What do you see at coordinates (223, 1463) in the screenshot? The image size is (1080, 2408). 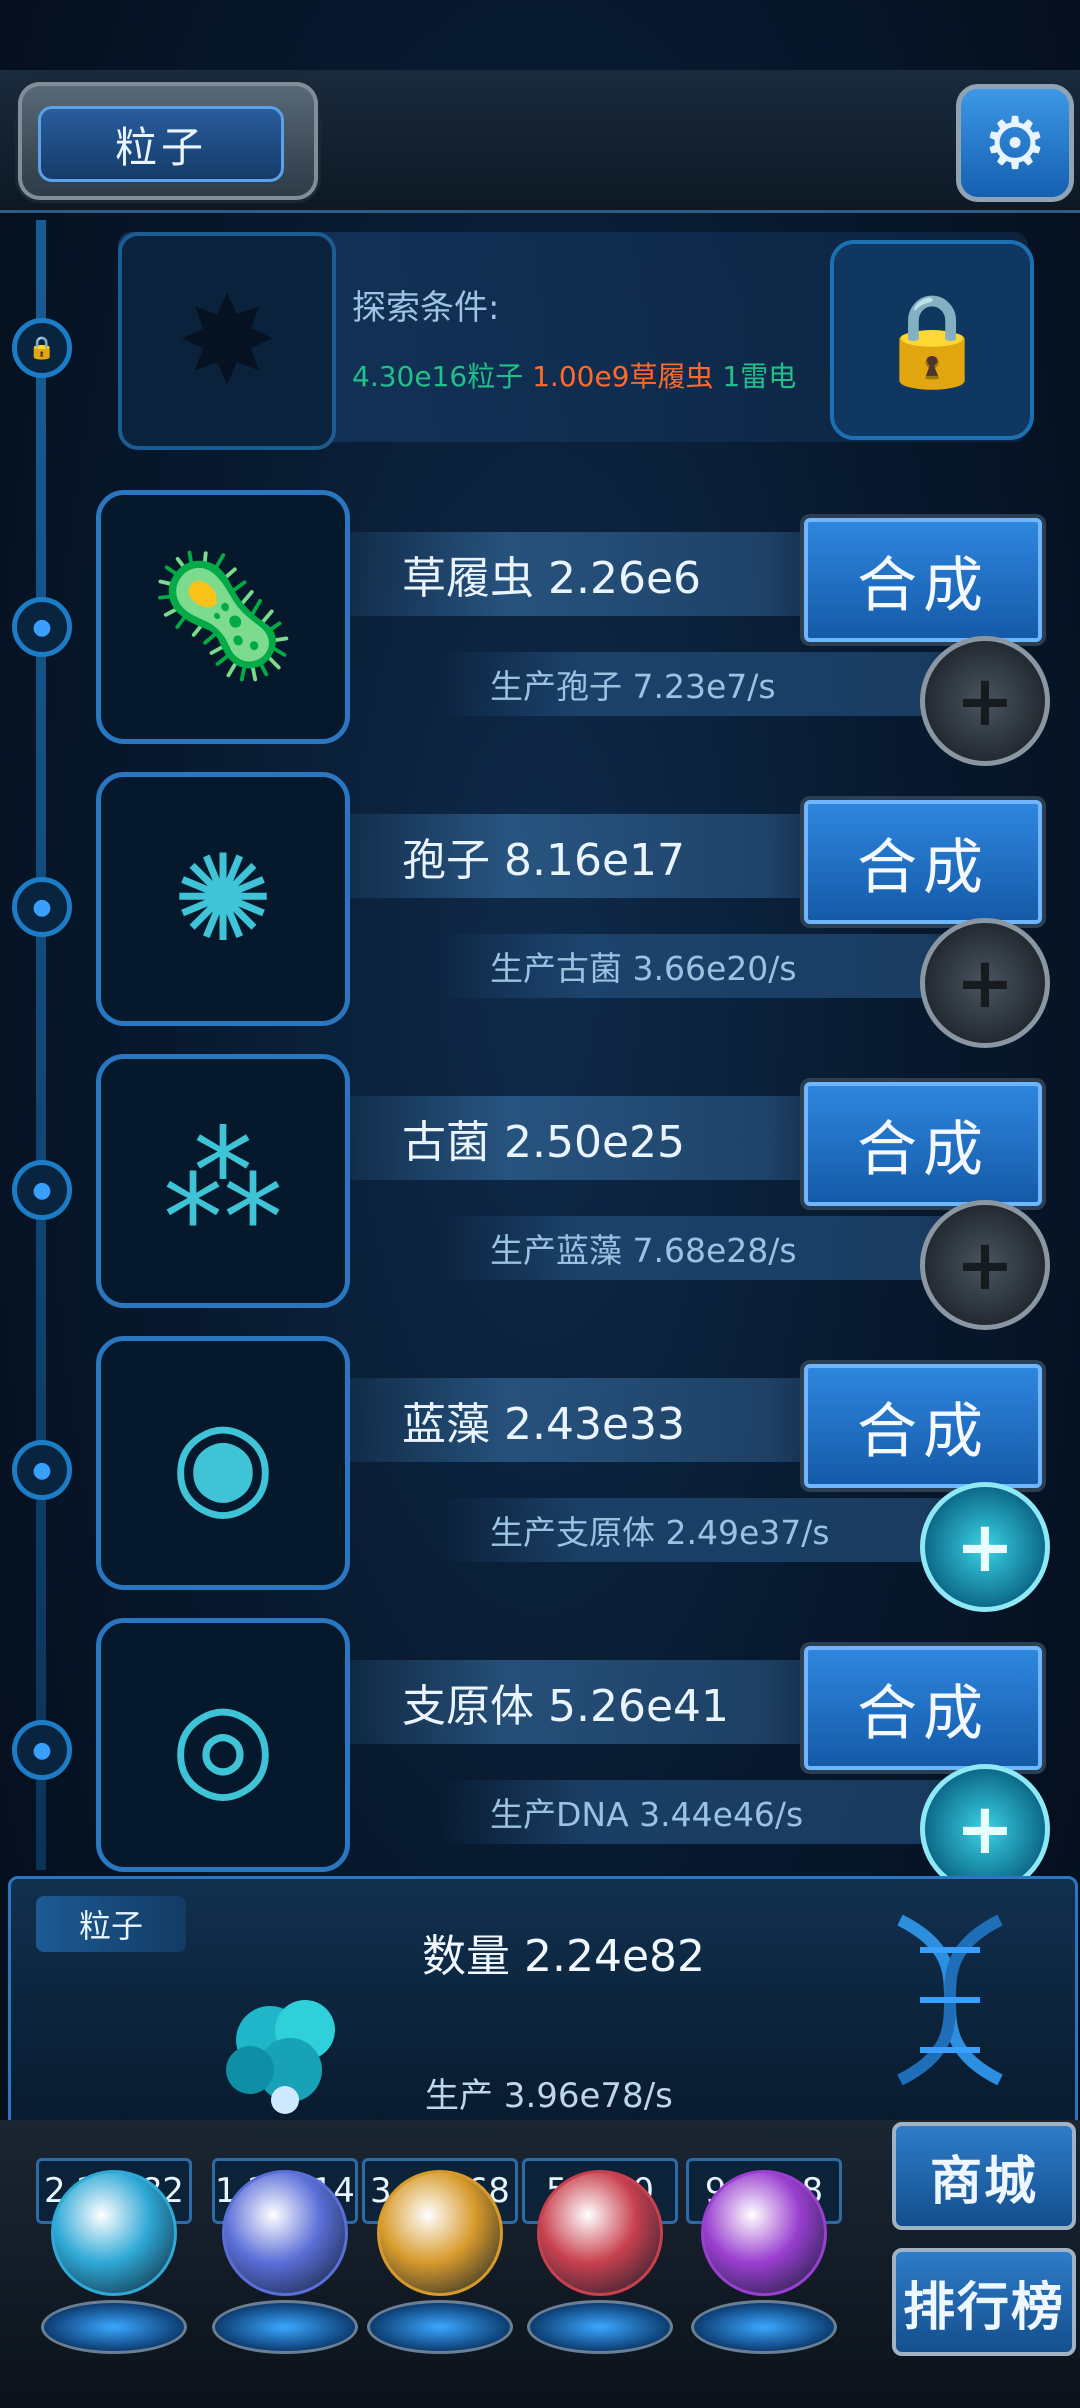 I see `cyanobacteria-icon: ◉` at bounding box center [223, 1463].